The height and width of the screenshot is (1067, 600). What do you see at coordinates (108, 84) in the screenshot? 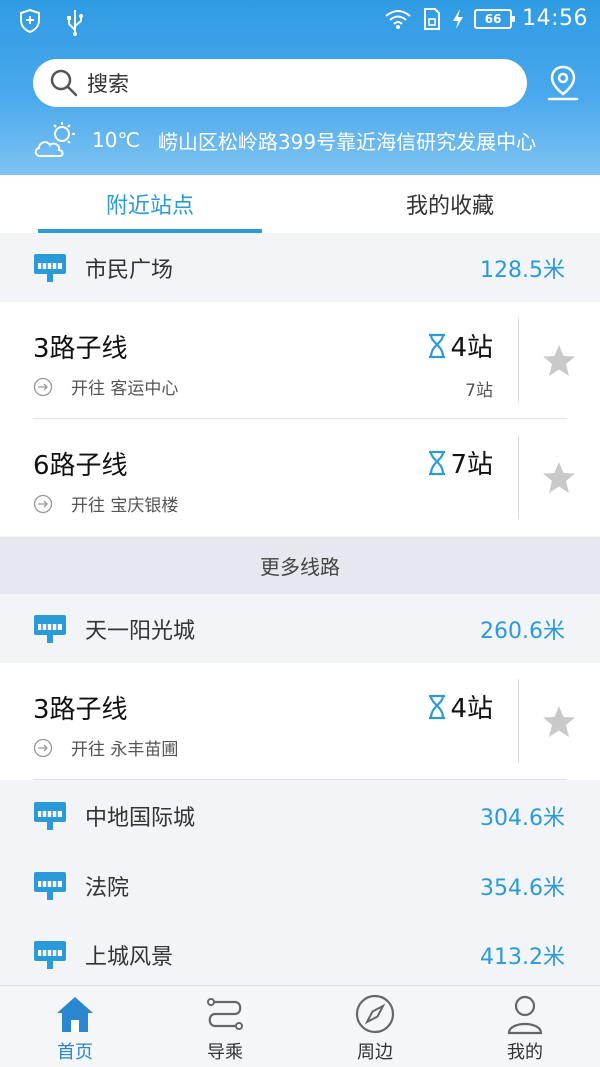
I see `search-placeholder: 搜索` at bounding box center [108, 84].